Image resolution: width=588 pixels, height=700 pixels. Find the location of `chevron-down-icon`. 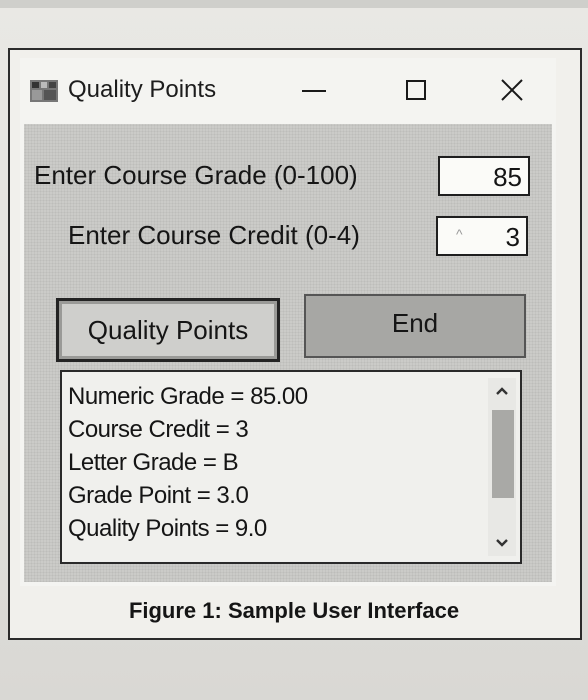

chevron-down-icon is located at coordinates (502, 543).